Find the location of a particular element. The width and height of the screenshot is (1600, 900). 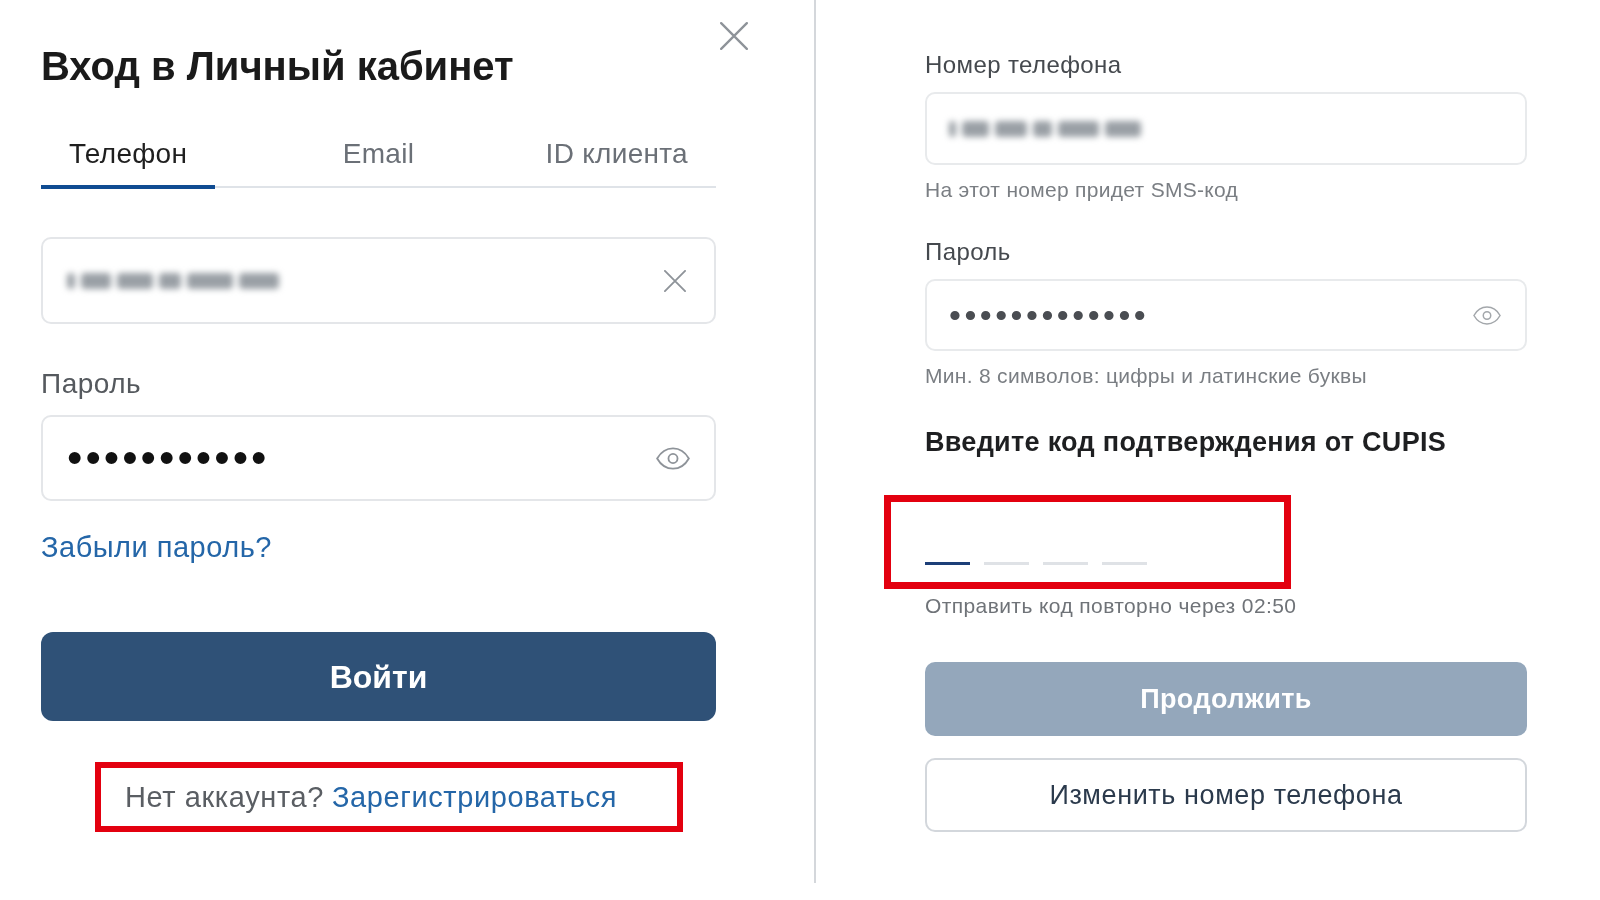

forgot-password-link: Забыли пароль? is located at coordinates (156, 547).